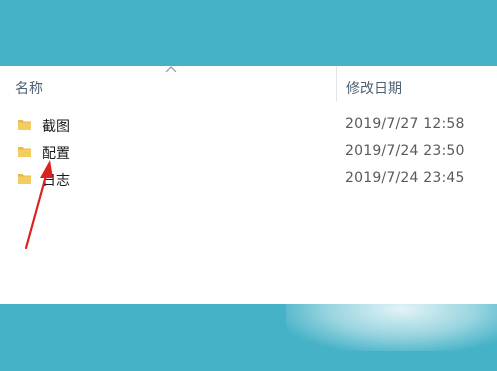 The height and width of the screenshot is (371, 497). Describe the element at coordinates (405, 151) in the screenshot. I see `file-date: 2019/7/24 23:50` at that location.